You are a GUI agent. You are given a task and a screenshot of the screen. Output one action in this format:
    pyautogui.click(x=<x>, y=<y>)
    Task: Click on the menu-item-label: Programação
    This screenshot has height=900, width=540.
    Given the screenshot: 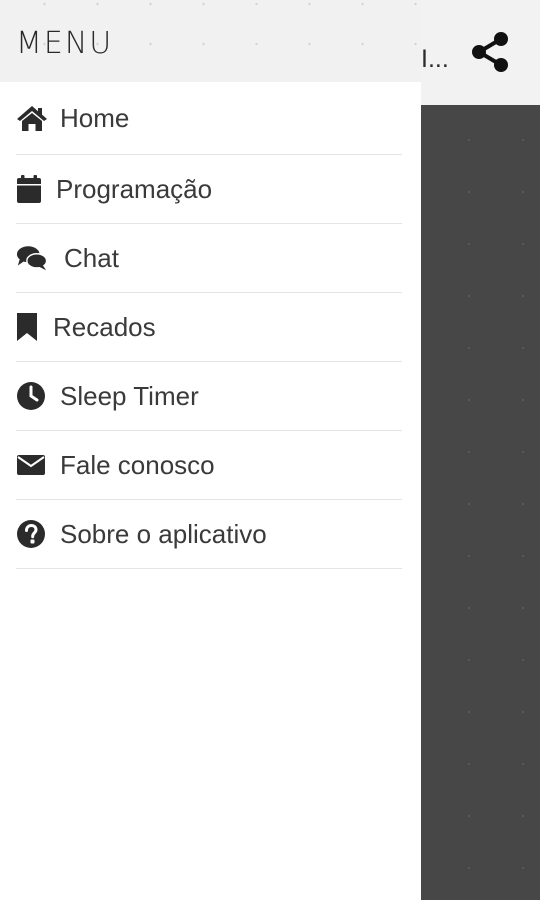 What is the action you would take?
    pyautogui.click(x=134, y=188)
    